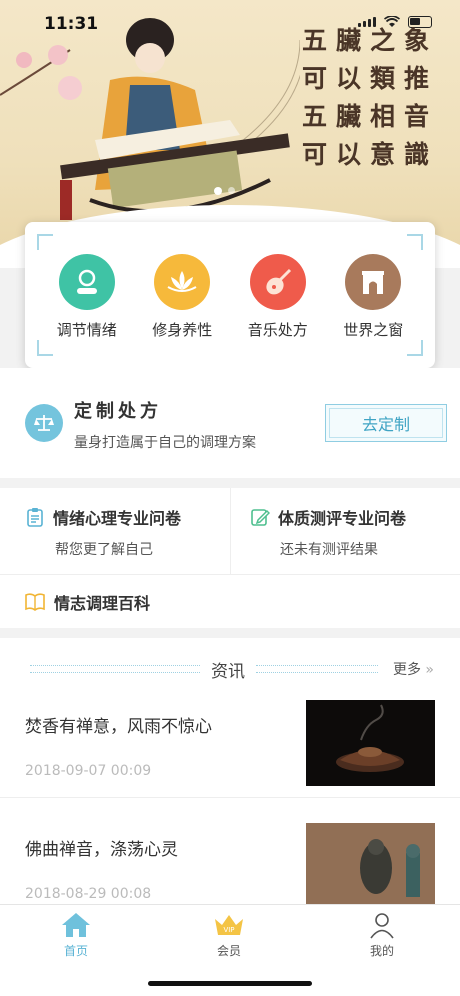  I want to click on more-label: 更多, so click(406, 670).